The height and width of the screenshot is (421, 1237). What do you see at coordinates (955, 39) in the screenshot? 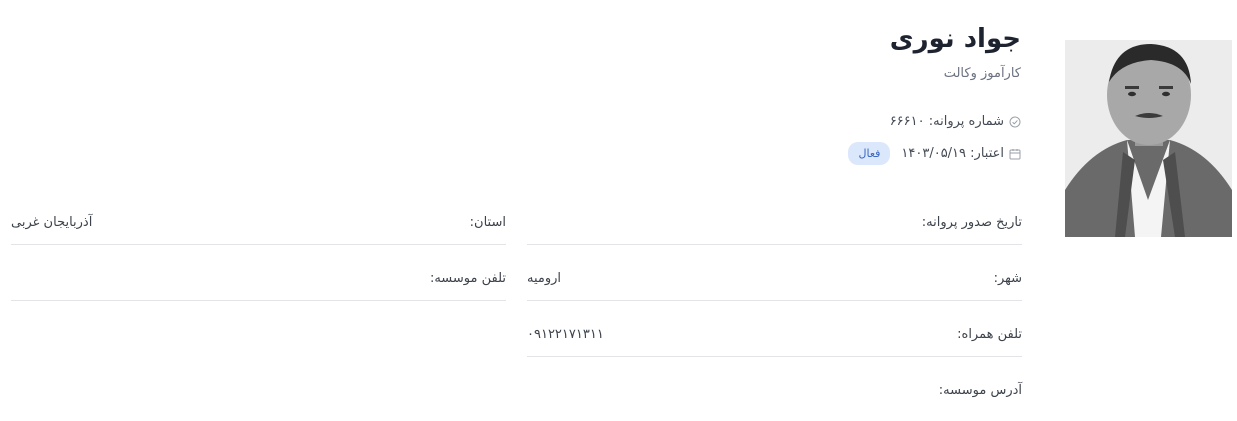
I see `profile-name: جواد نوری` at bounding box center [955, 39].